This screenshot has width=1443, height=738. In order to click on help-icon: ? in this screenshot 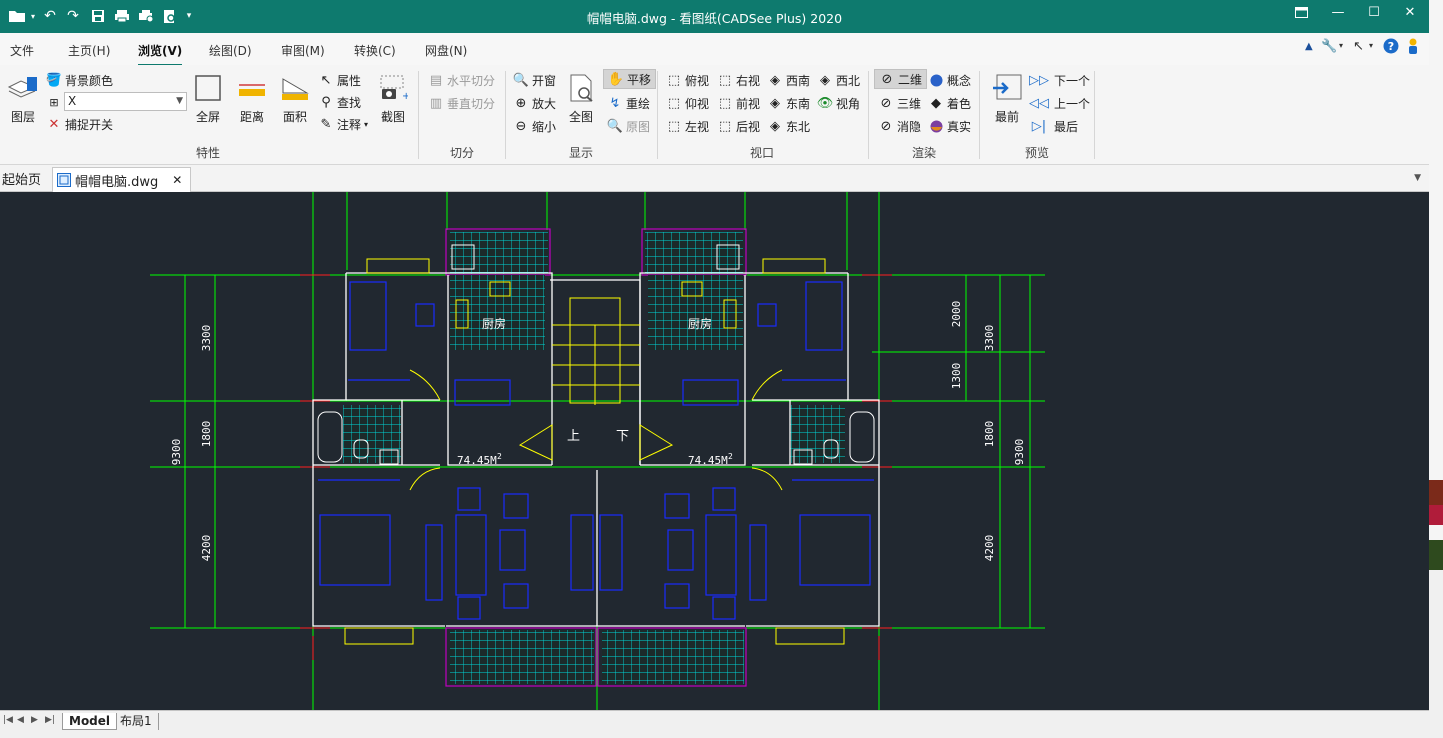, I will do `click(1391, 48)`.